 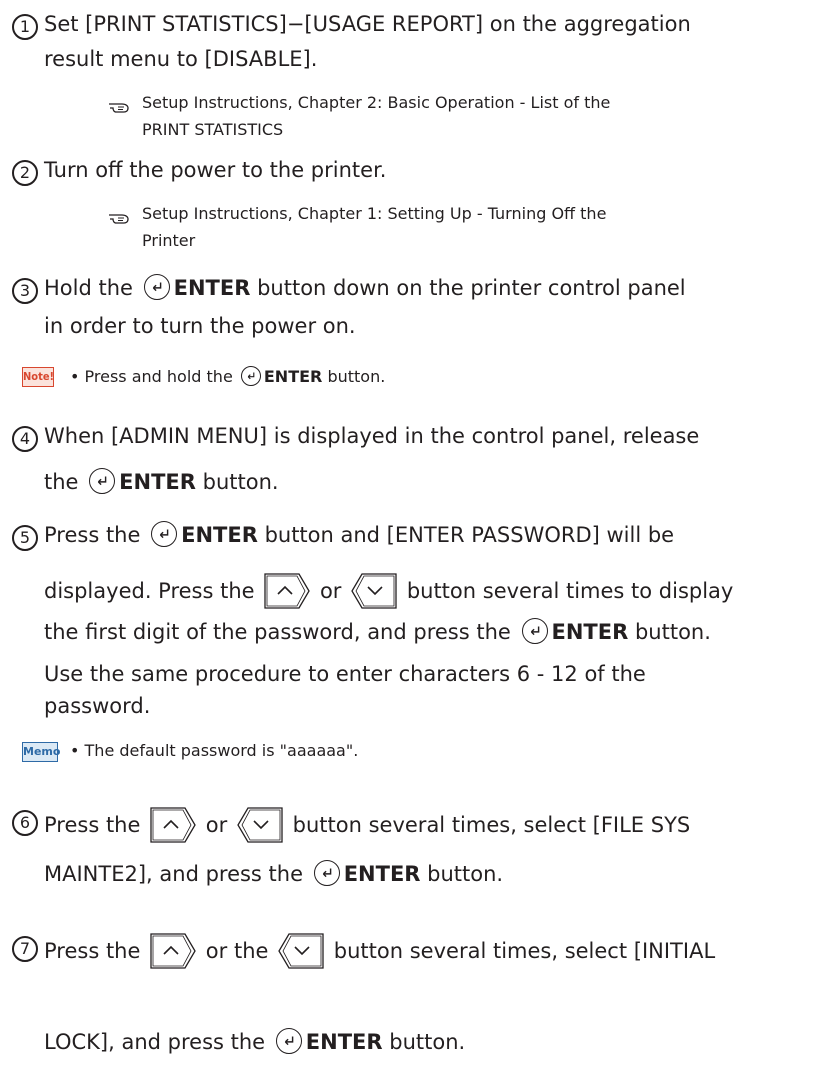 I want to click on text-fragment: button down on the printer control panel, so click(x=471, y=288).